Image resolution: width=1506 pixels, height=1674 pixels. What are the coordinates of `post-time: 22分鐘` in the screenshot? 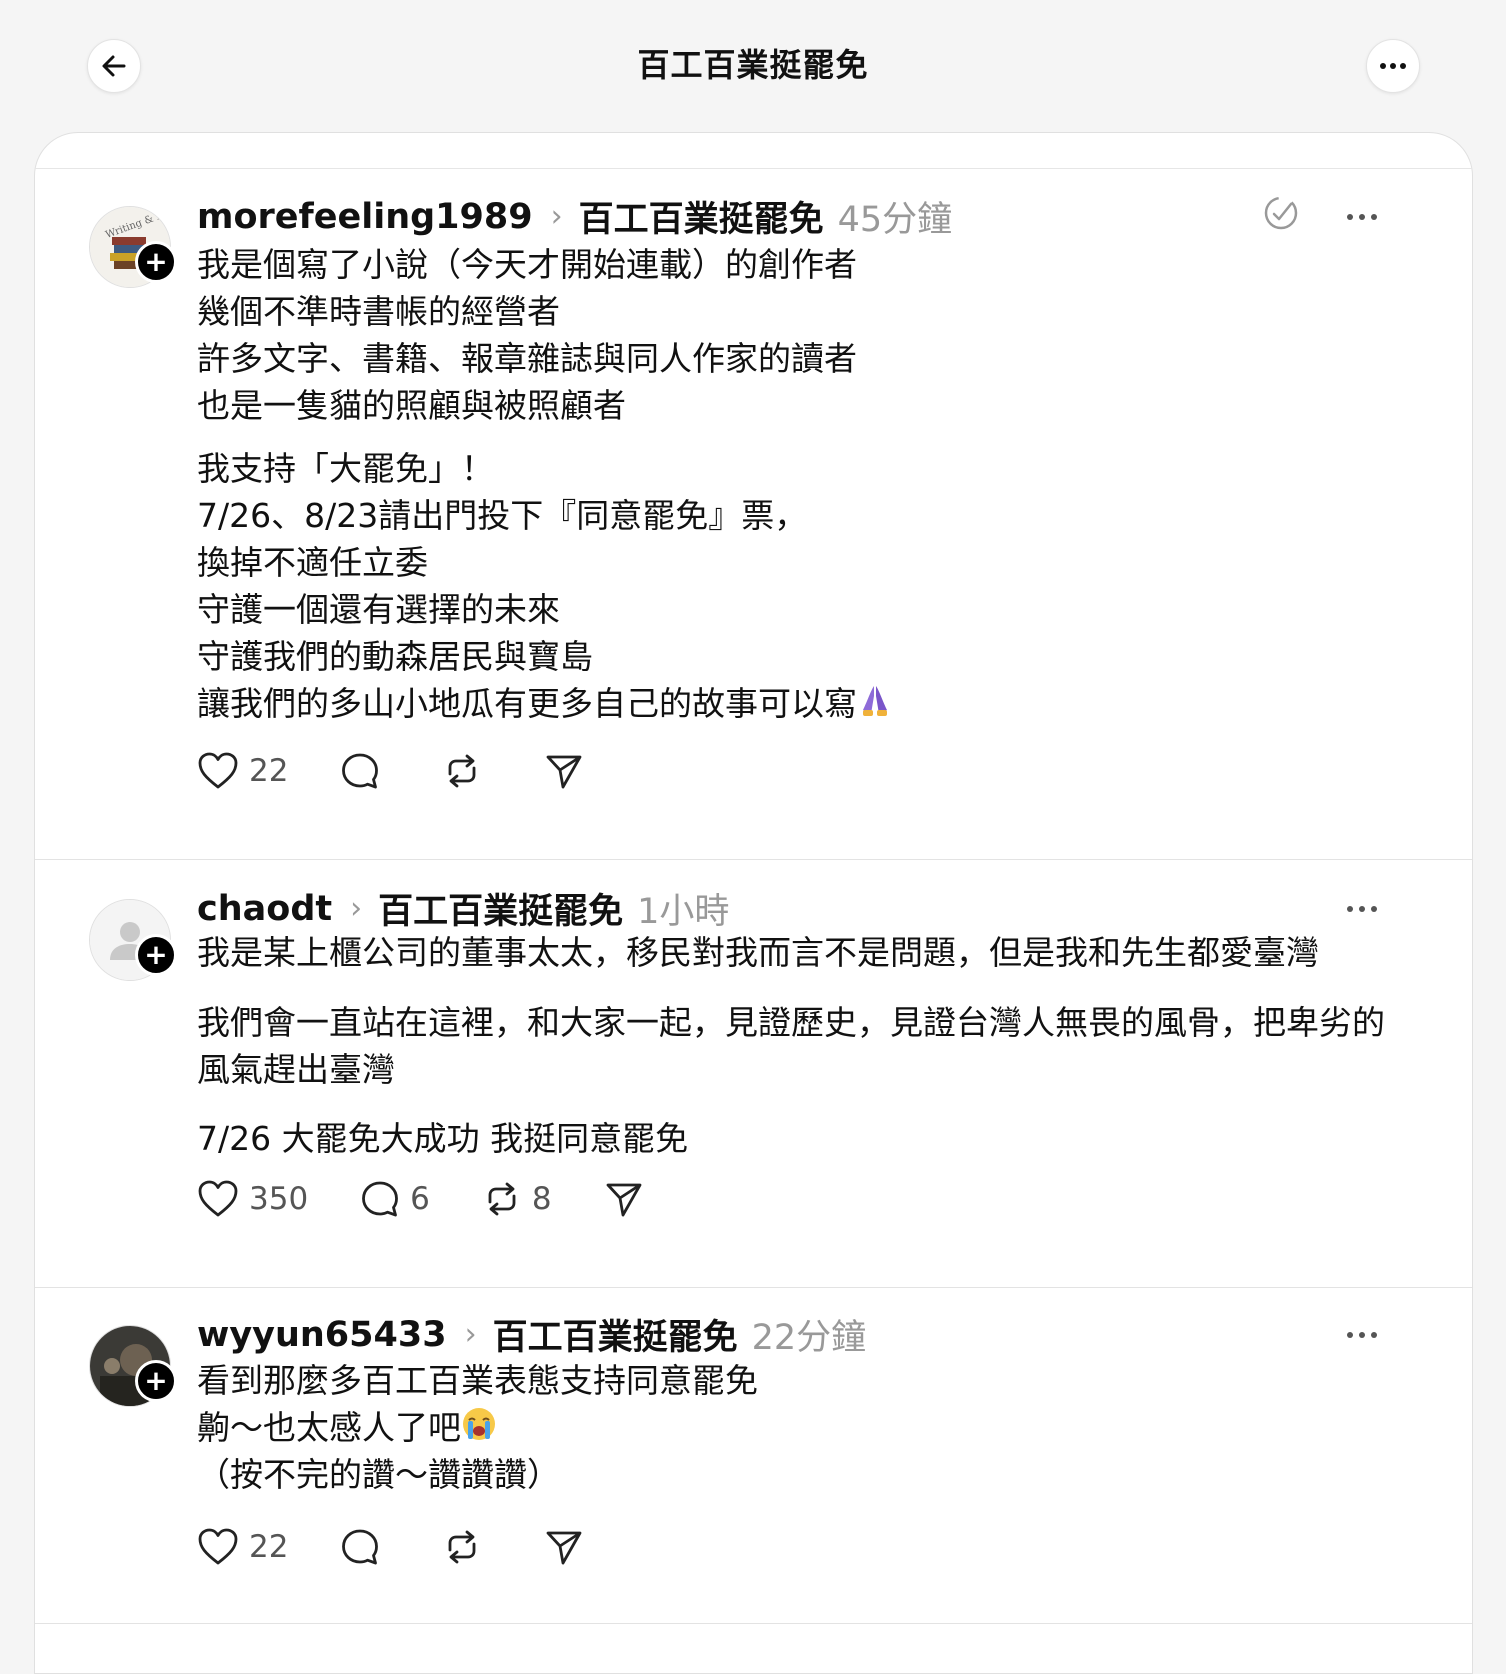 It's located at (809, 1338).